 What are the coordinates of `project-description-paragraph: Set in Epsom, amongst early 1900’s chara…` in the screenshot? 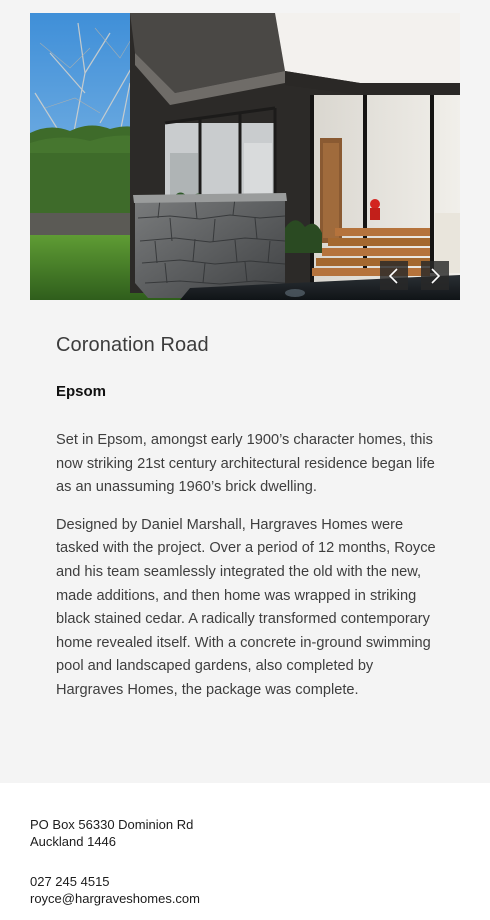 It's located at (245, 464).